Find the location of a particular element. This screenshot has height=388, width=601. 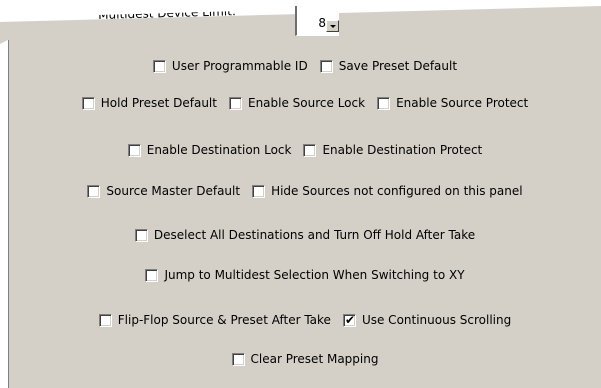

continuous-scrolling-option: Use Continuous Scrolling is located at coordinates (427, 320).